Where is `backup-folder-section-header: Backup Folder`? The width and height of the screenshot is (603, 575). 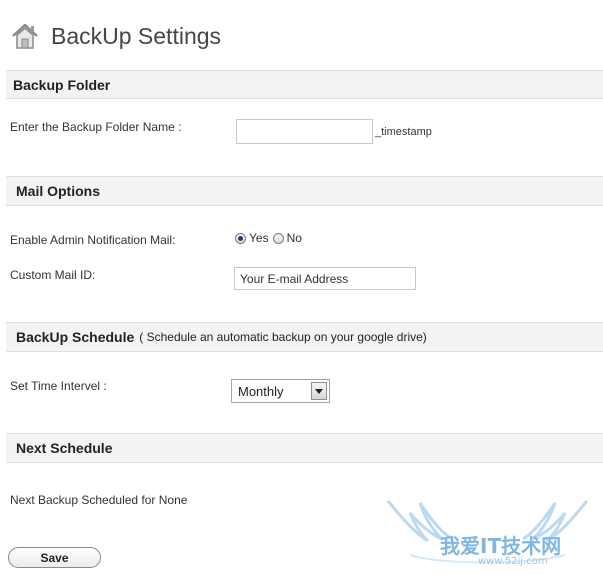 backup-folder-section-header: Backup Folder is located at coordinates (304, 84).